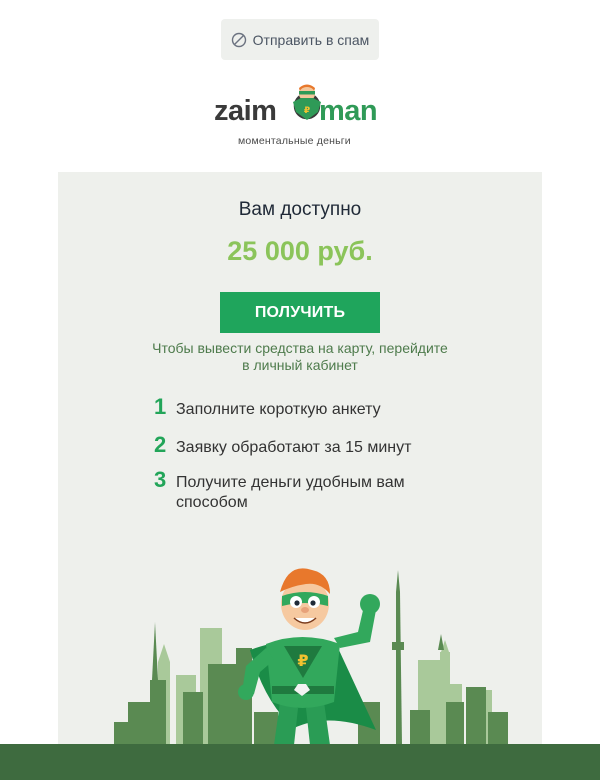 The image size is (600, 780). I want to click on step-text: Заявку обработают за 15 минут, so click(294, 447).